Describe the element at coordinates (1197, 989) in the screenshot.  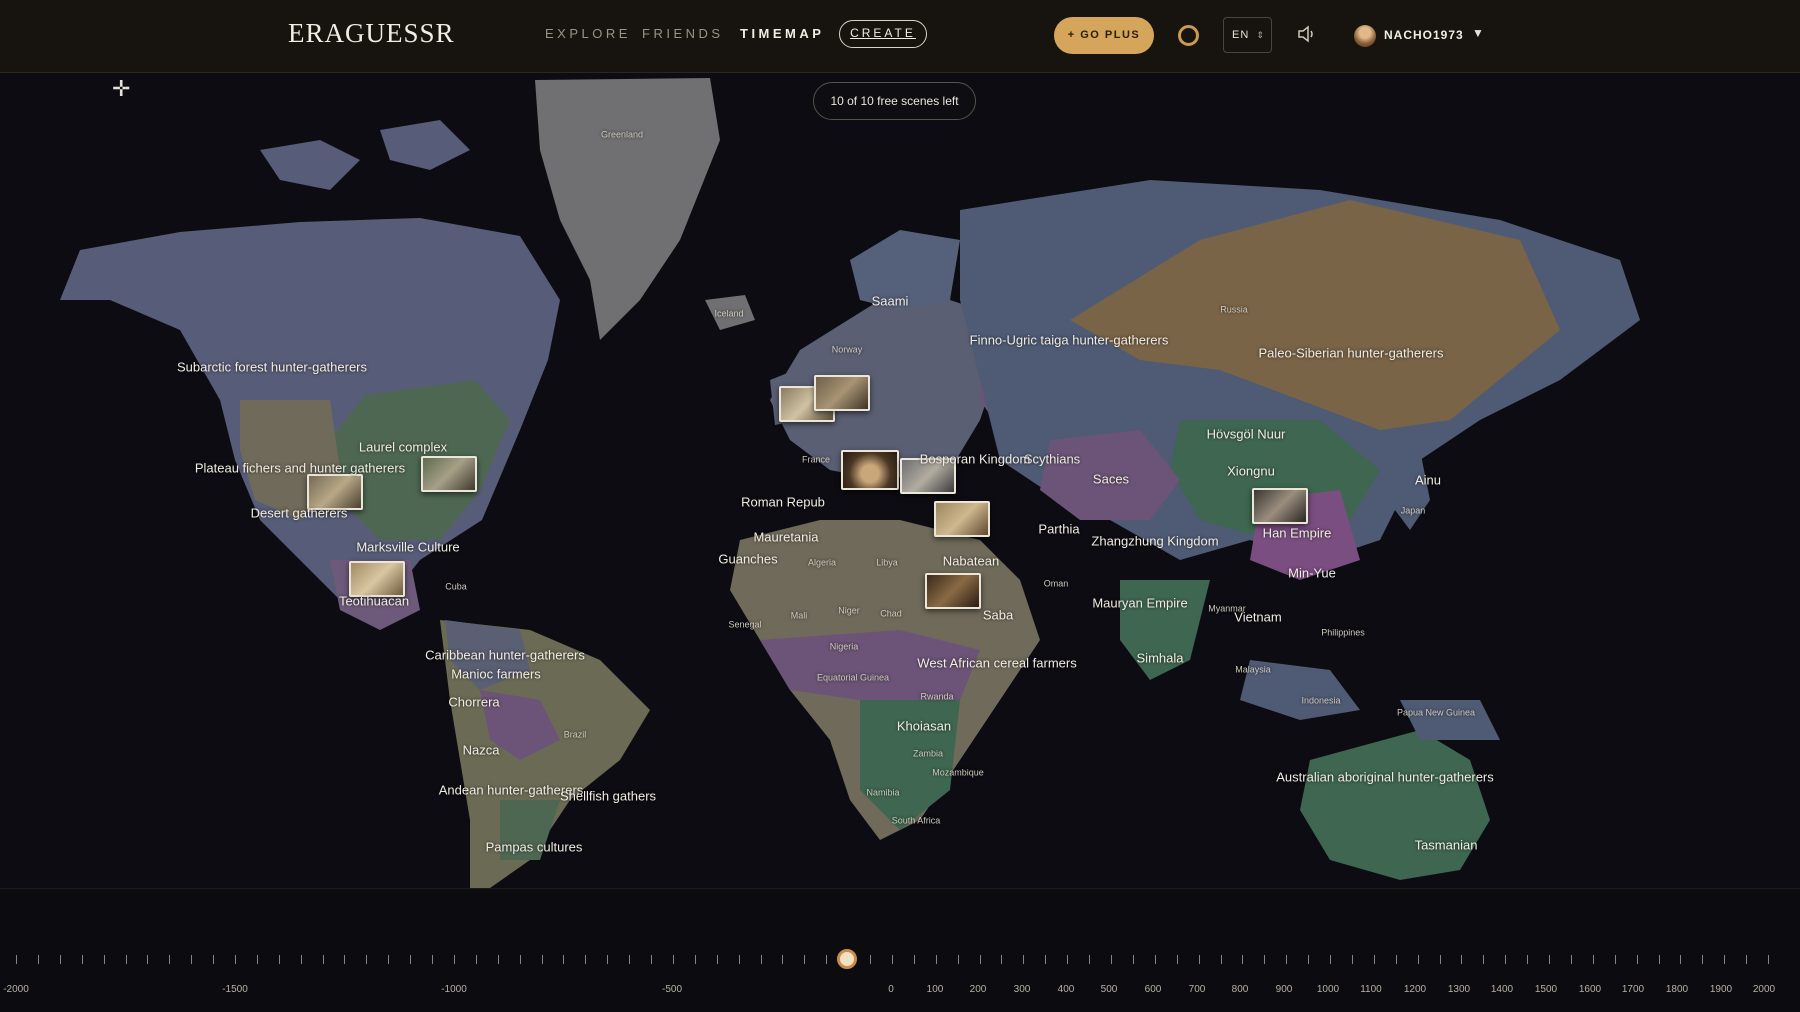
I see `timeline-label: 700` at that location.